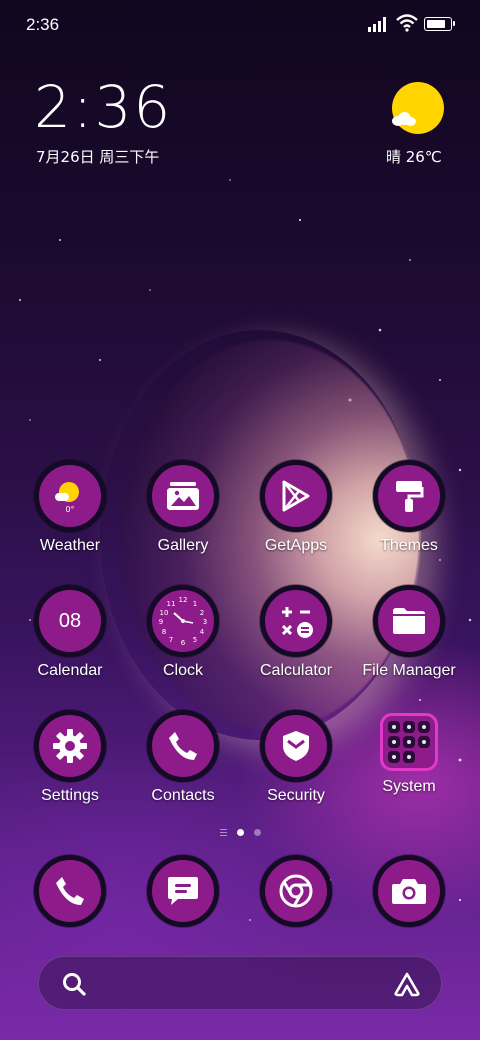 This screenshot has width=480, height=1040. I want to click on app-label: Clock, so click(182, 670).